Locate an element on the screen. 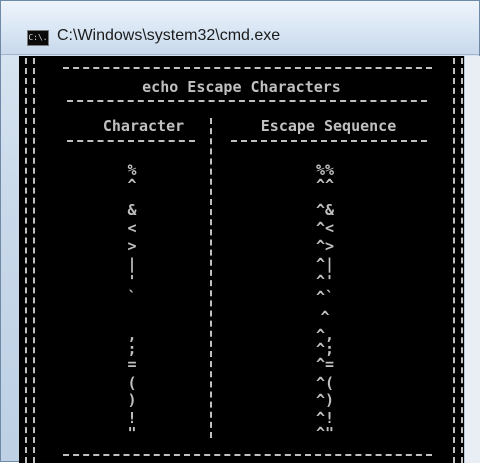 The height and width of the screenshot is (463, 480). table-row: ^< is located at coordinates (325, 228).